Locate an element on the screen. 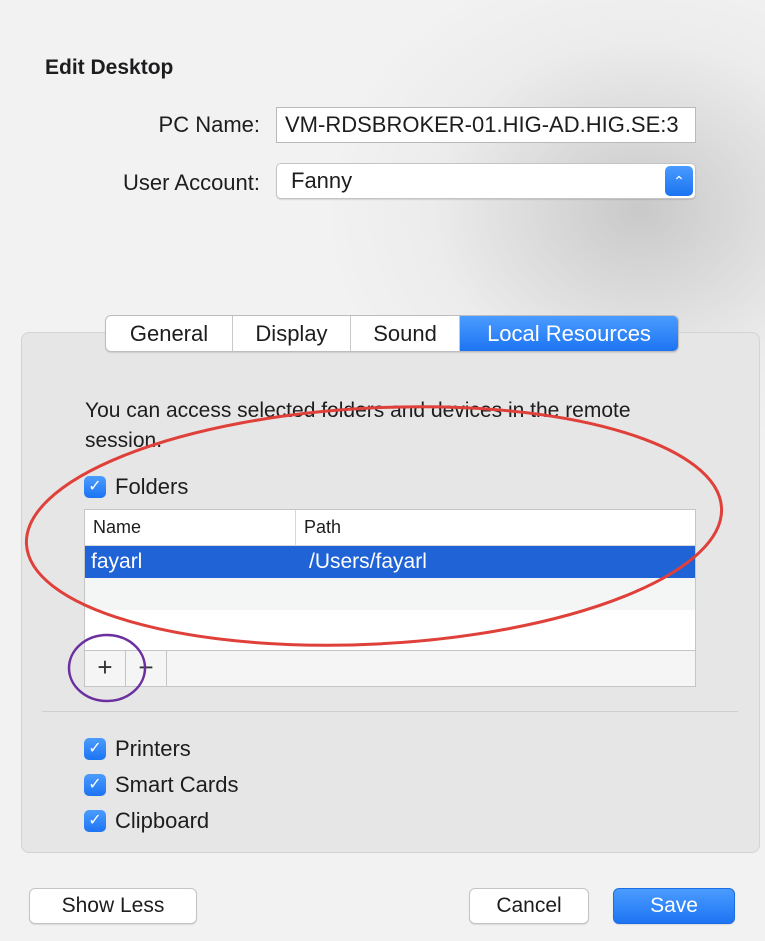 This screenshot has width=765, height=941. purple-annotation-circle is located at coordinates (107, 668).